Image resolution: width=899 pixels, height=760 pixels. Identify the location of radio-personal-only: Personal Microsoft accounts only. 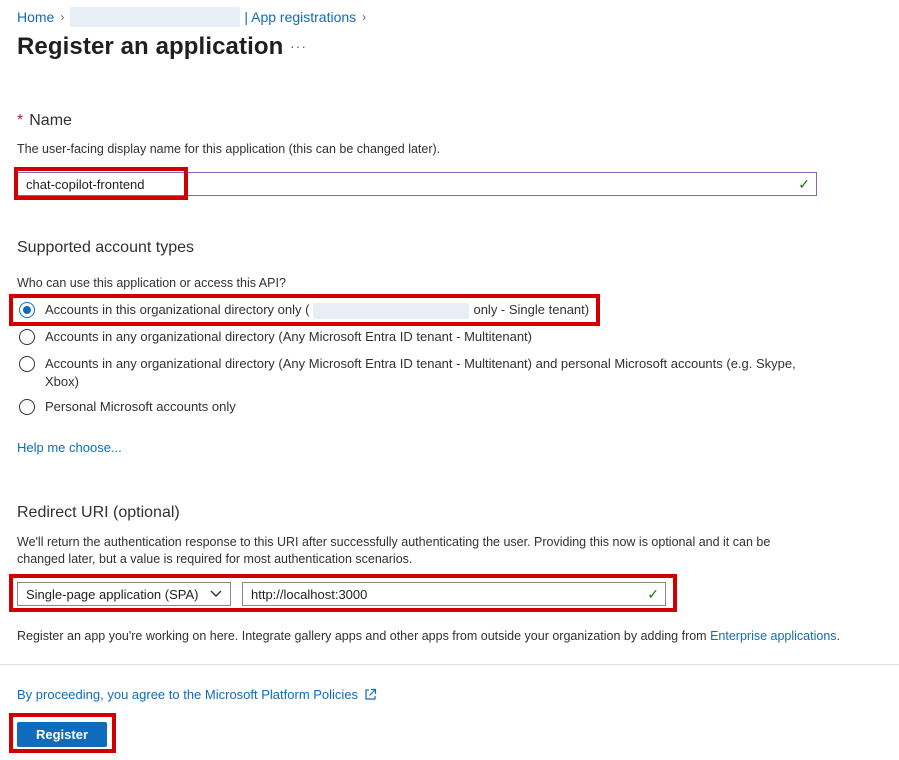
(127, 407).